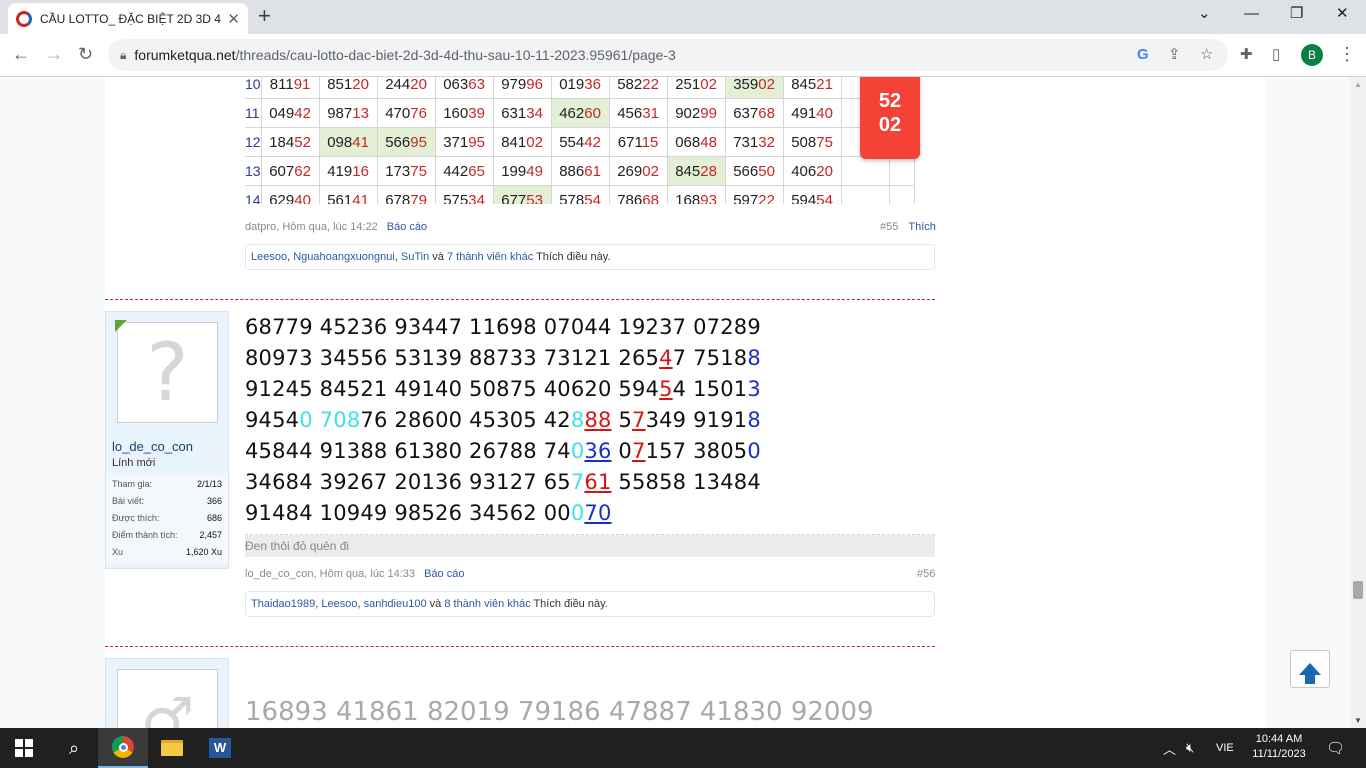 The height and width of the screenshot is (768, 1366). I want to click on stat-label: Xu, so click(118, 552).